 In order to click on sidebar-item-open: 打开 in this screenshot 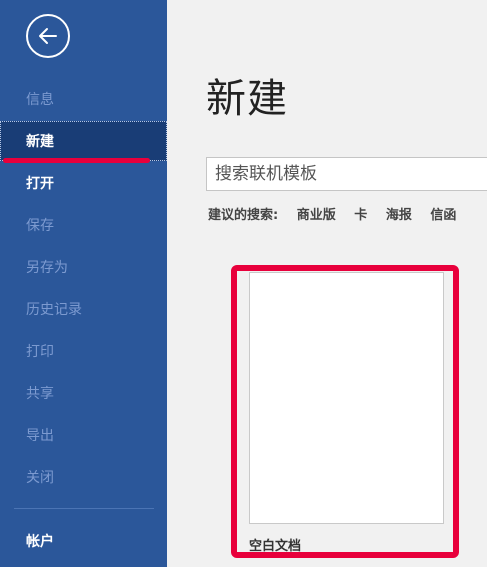, I will do `click(83, 183)`.